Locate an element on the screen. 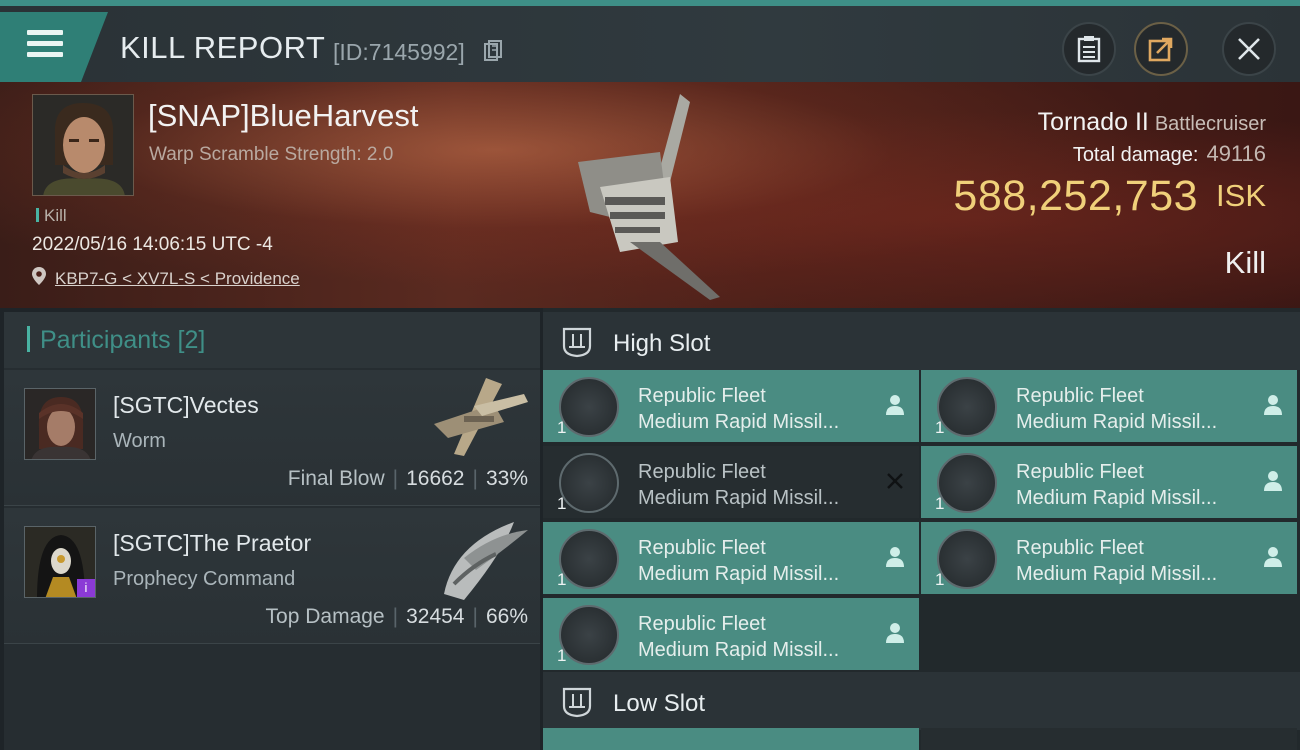 Image resolution: width=1300 pixels, height=750 pixels. isk-value: 588,252,753 ISK is located at coordinates (1109, 196).